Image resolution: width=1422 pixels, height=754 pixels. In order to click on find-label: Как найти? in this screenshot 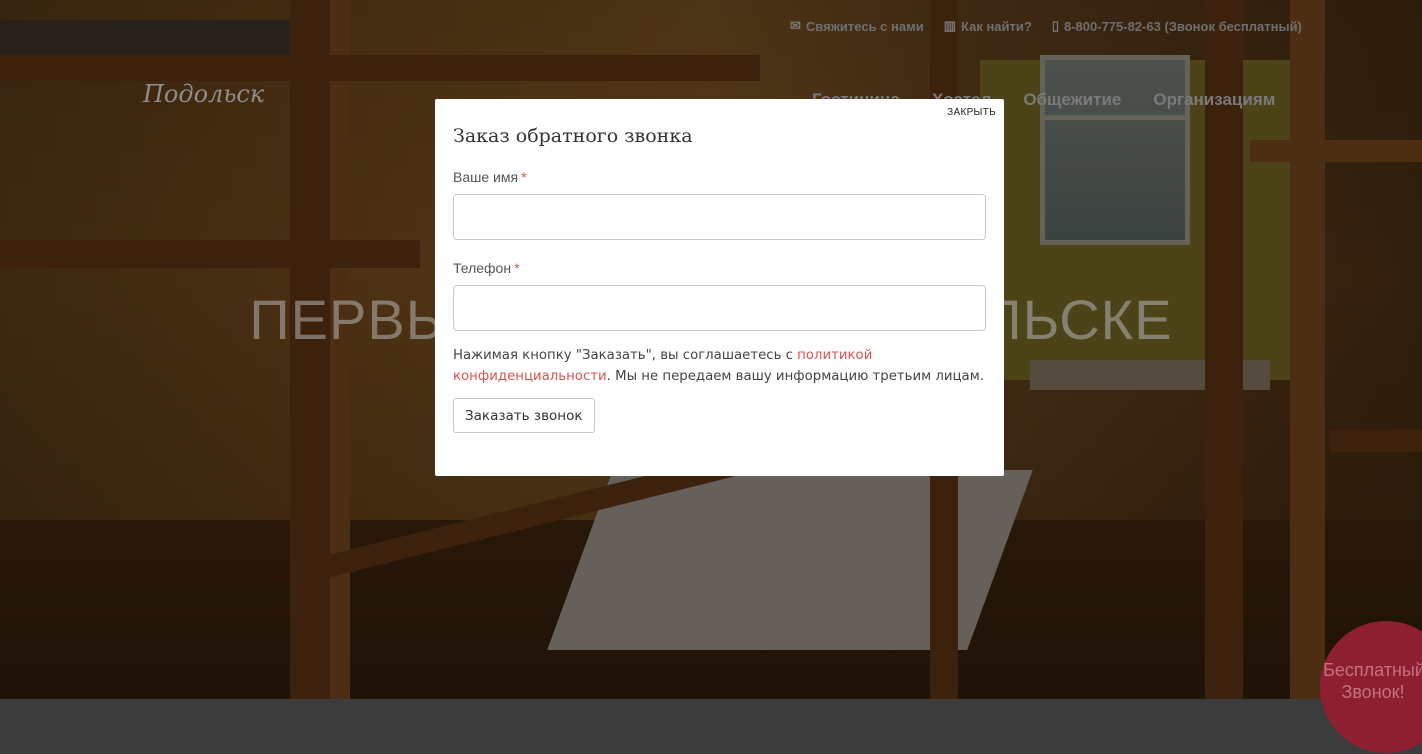, I will do `click(996, 26)`.